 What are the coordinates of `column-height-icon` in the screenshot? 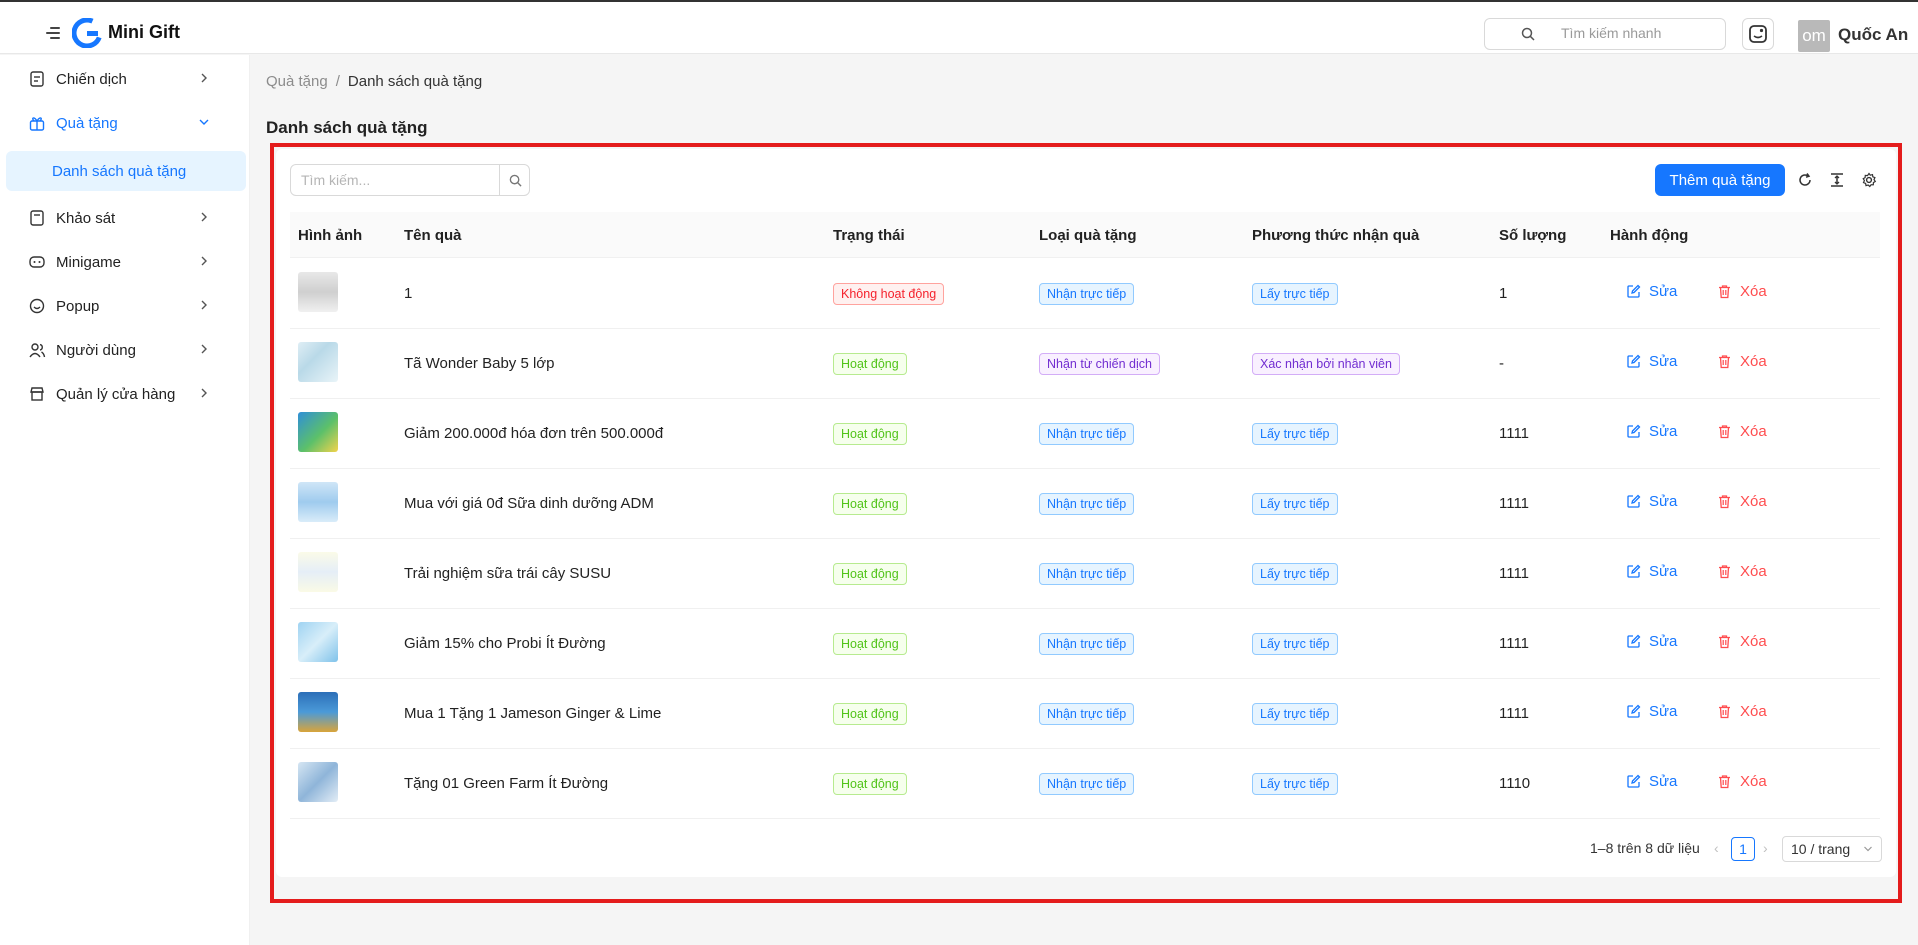 It's located at (1837, 180).